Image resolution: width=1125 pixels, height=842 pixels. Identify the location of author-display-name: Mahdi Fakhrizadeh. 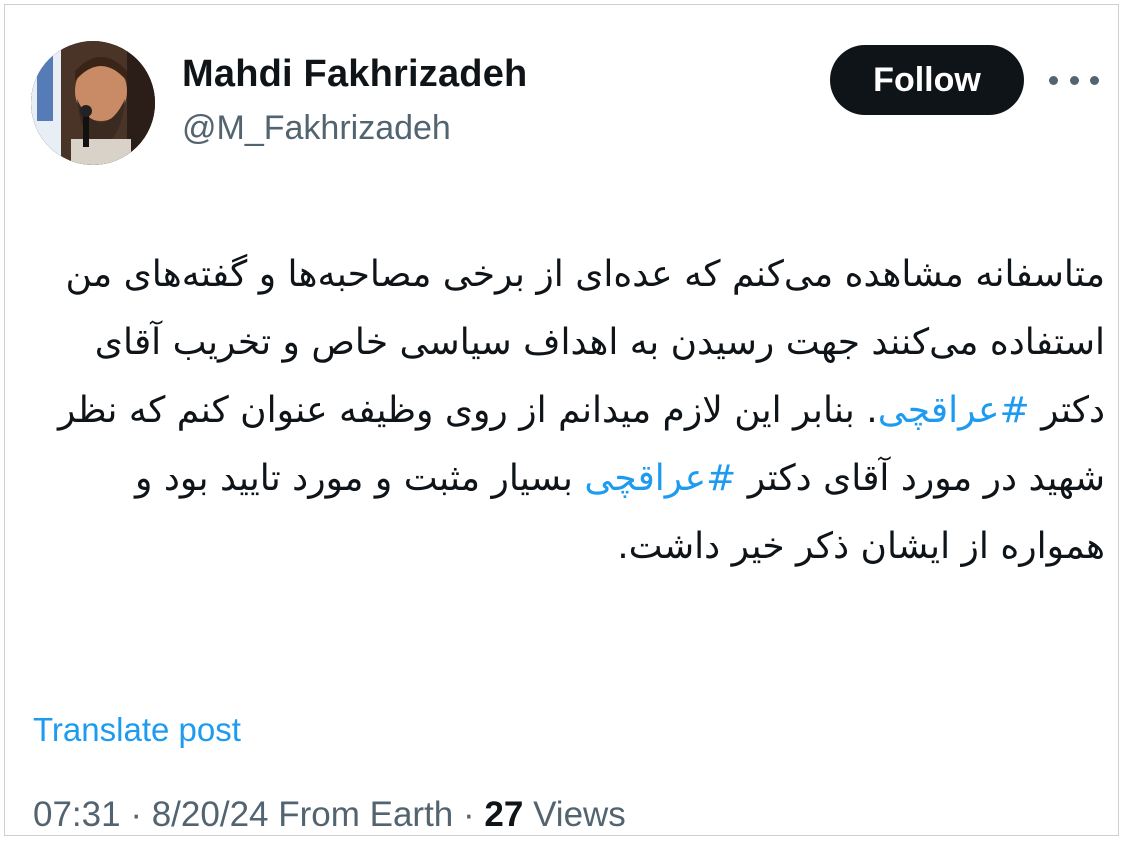
(354, 74).